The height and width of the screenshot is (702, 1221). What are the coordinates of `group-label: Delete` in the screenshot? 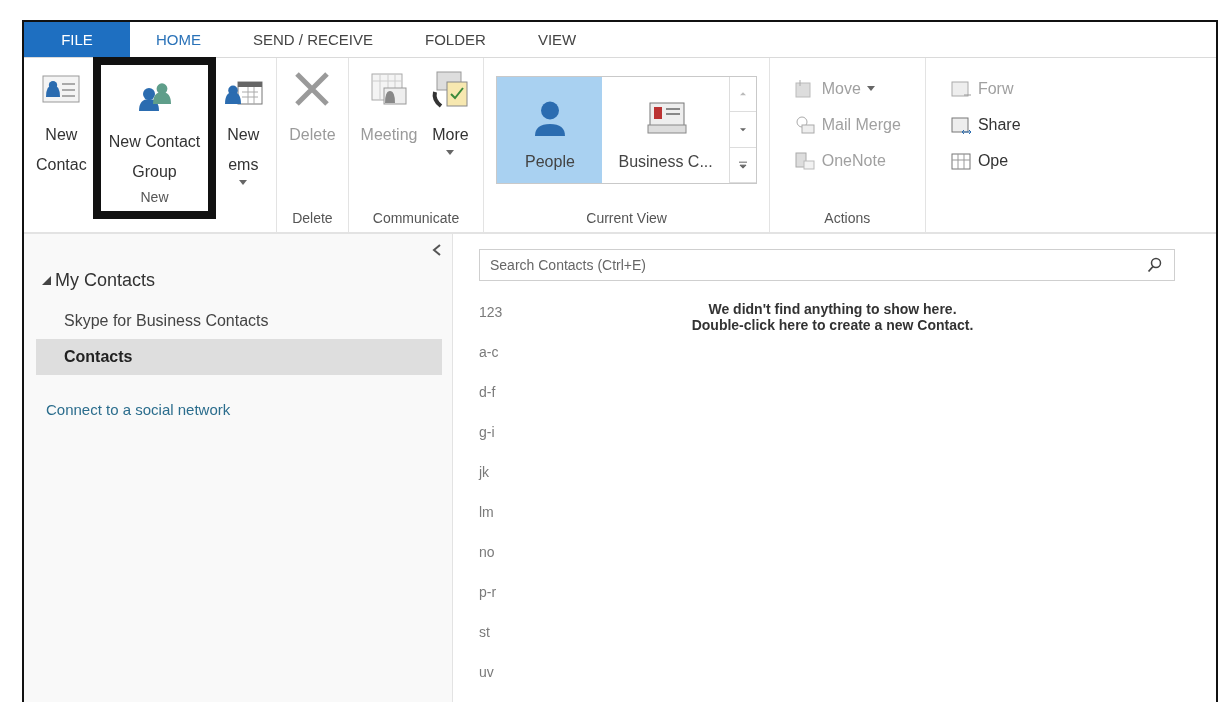 It's located at (312, 218).